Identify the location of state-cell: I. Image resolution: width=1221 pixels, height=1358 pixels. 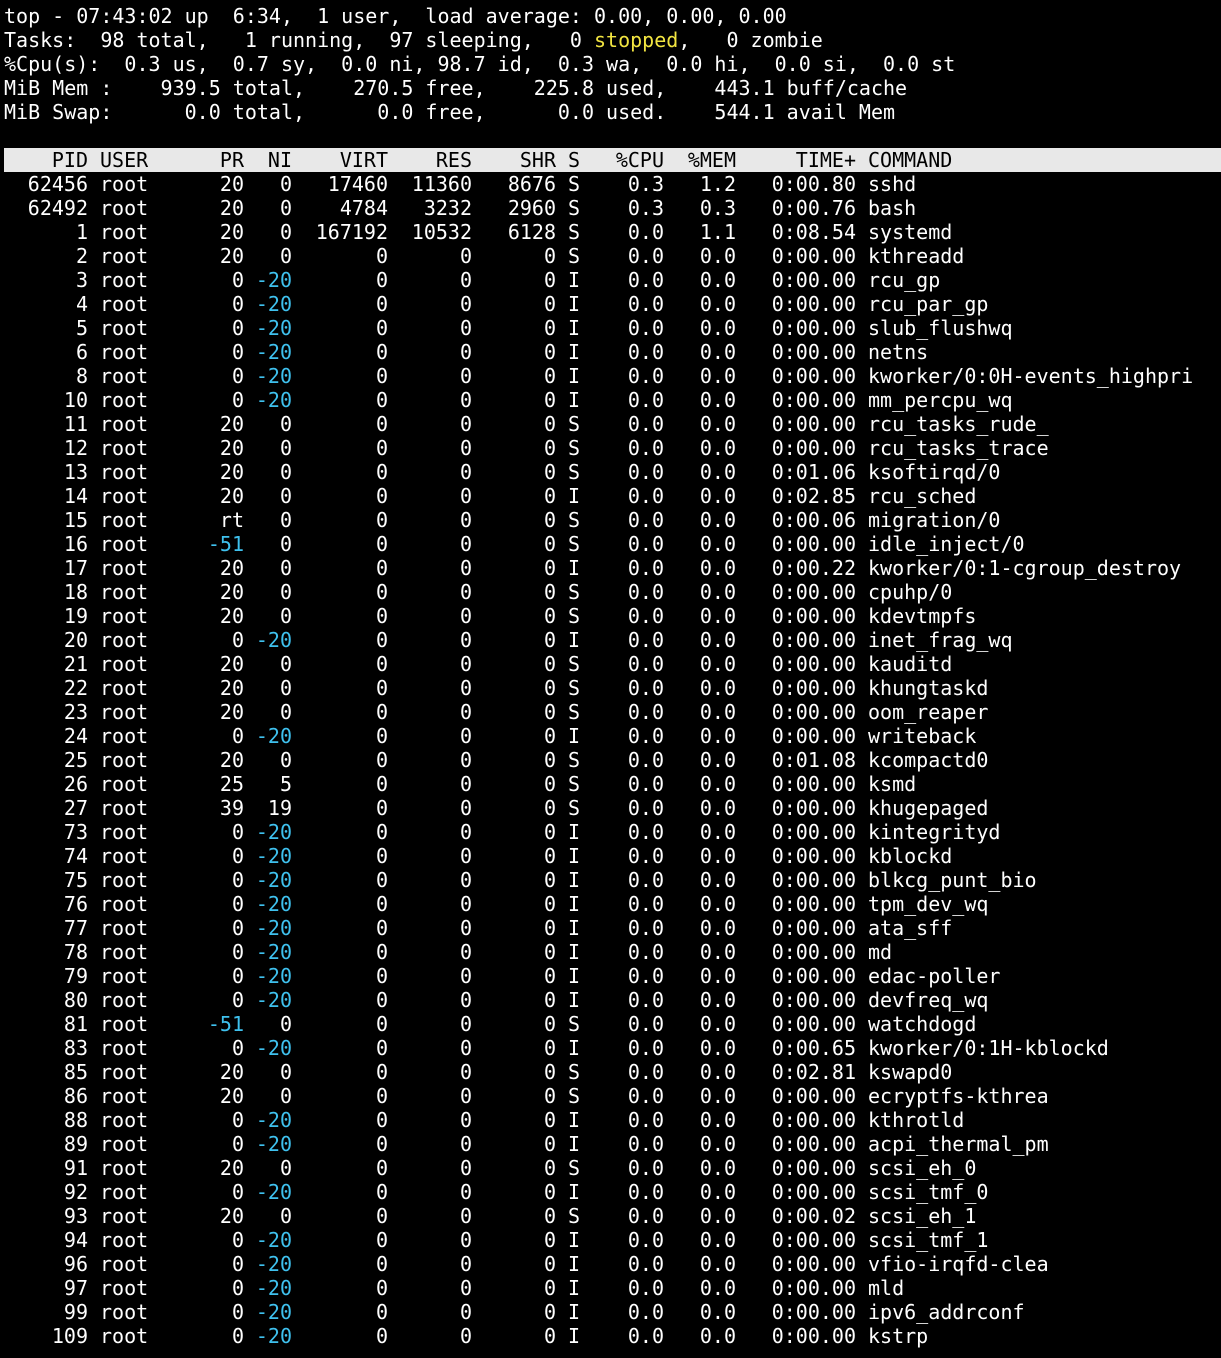
(573, 736).